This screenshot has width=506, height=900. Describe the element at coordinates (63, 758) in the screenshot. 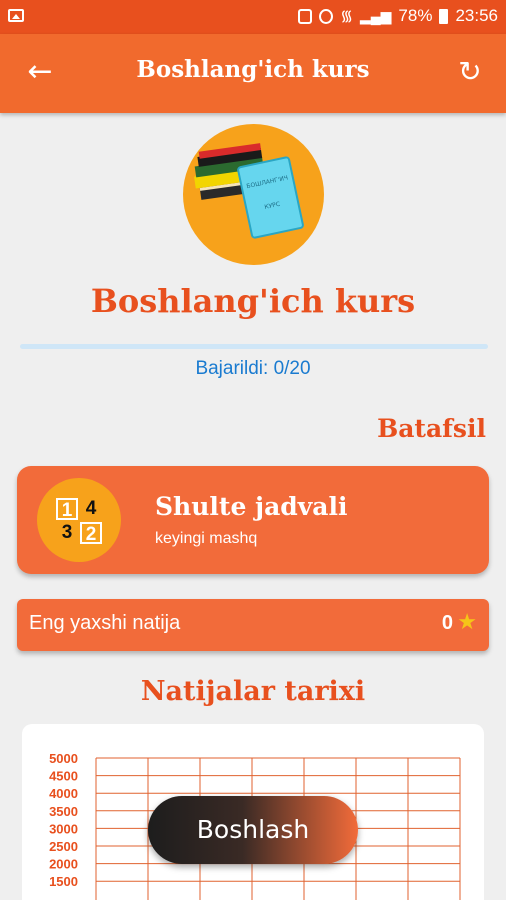

I see `y-tick-label: 5000` at that location.